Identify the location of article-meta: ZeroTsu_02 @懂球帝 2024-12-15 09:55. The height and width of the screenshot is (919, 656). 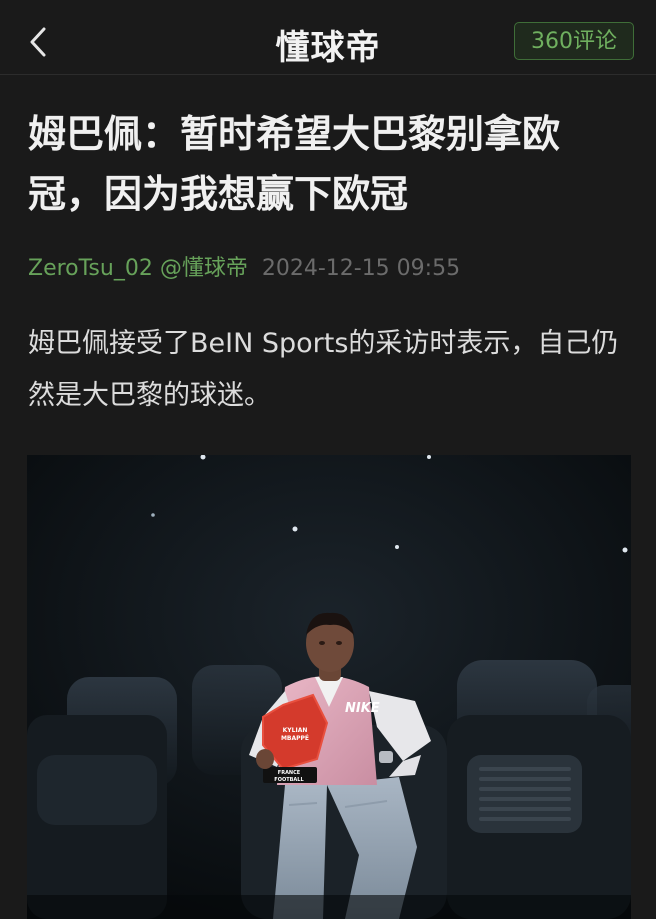
(244, 269).